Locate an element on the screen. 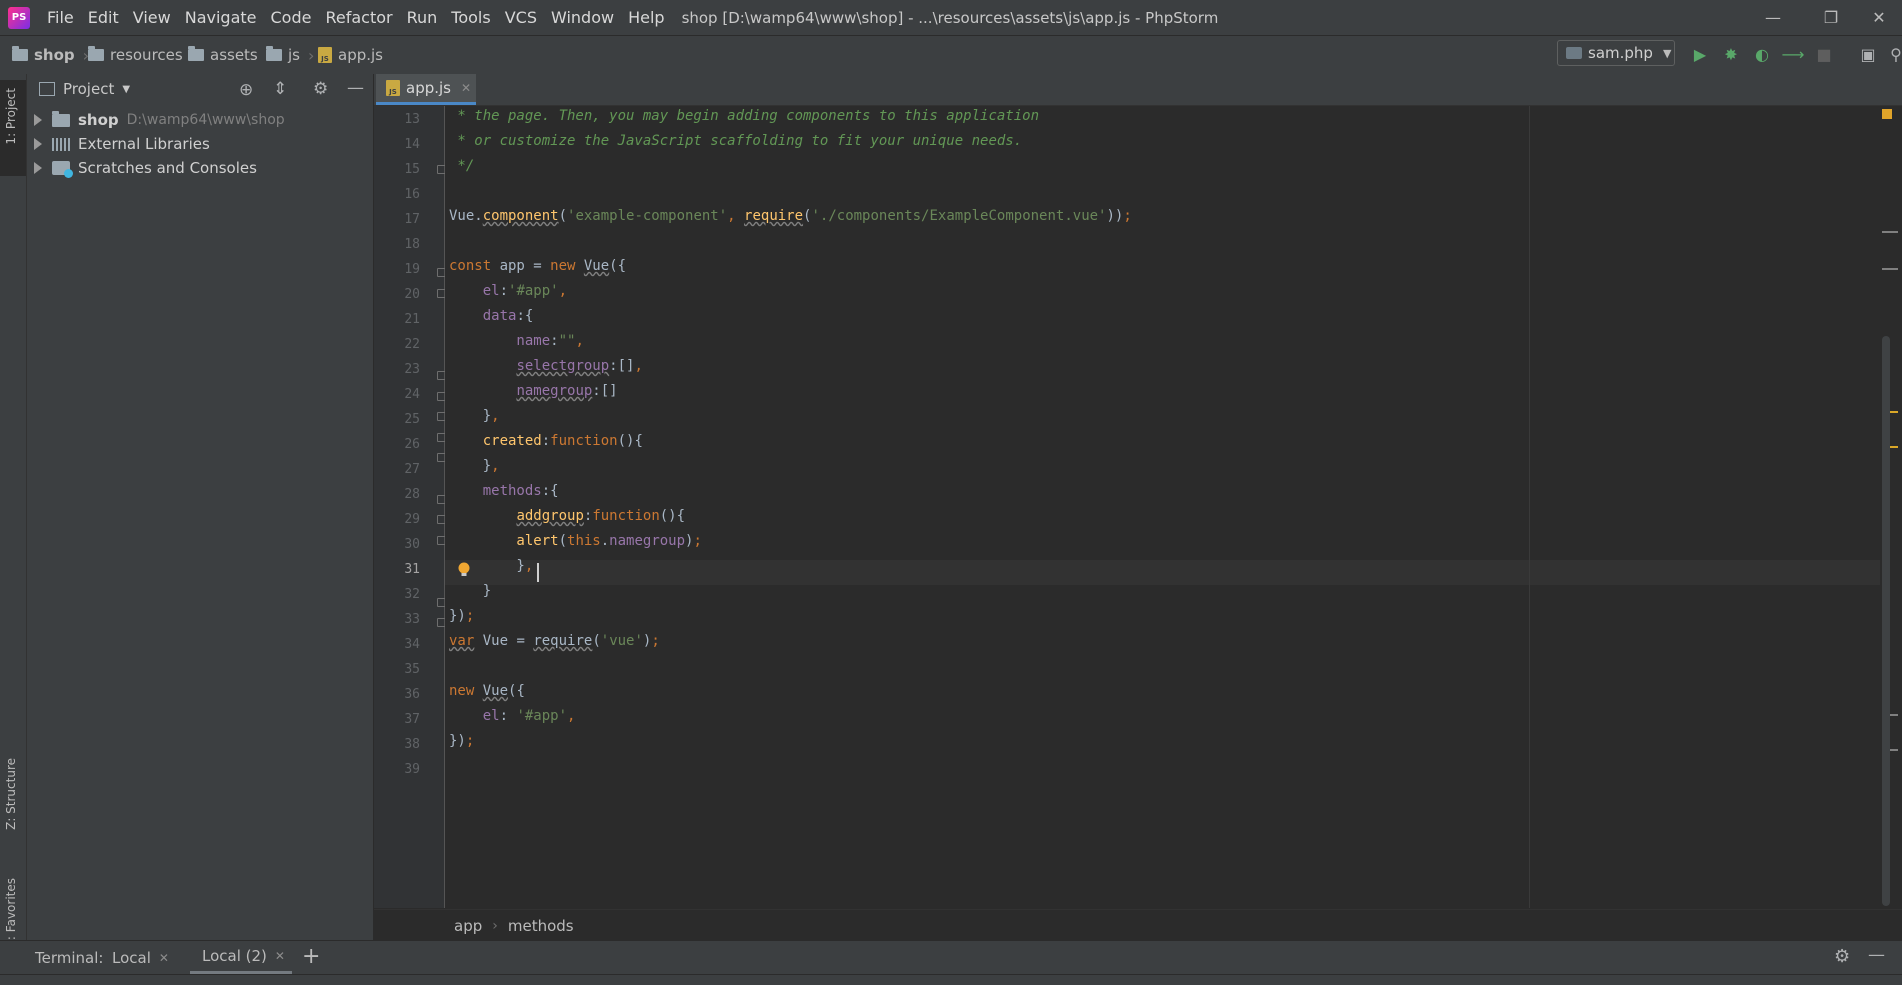 This screenshot has width=1902, height=985. project-view-icon is located at coordinates (47, 89).